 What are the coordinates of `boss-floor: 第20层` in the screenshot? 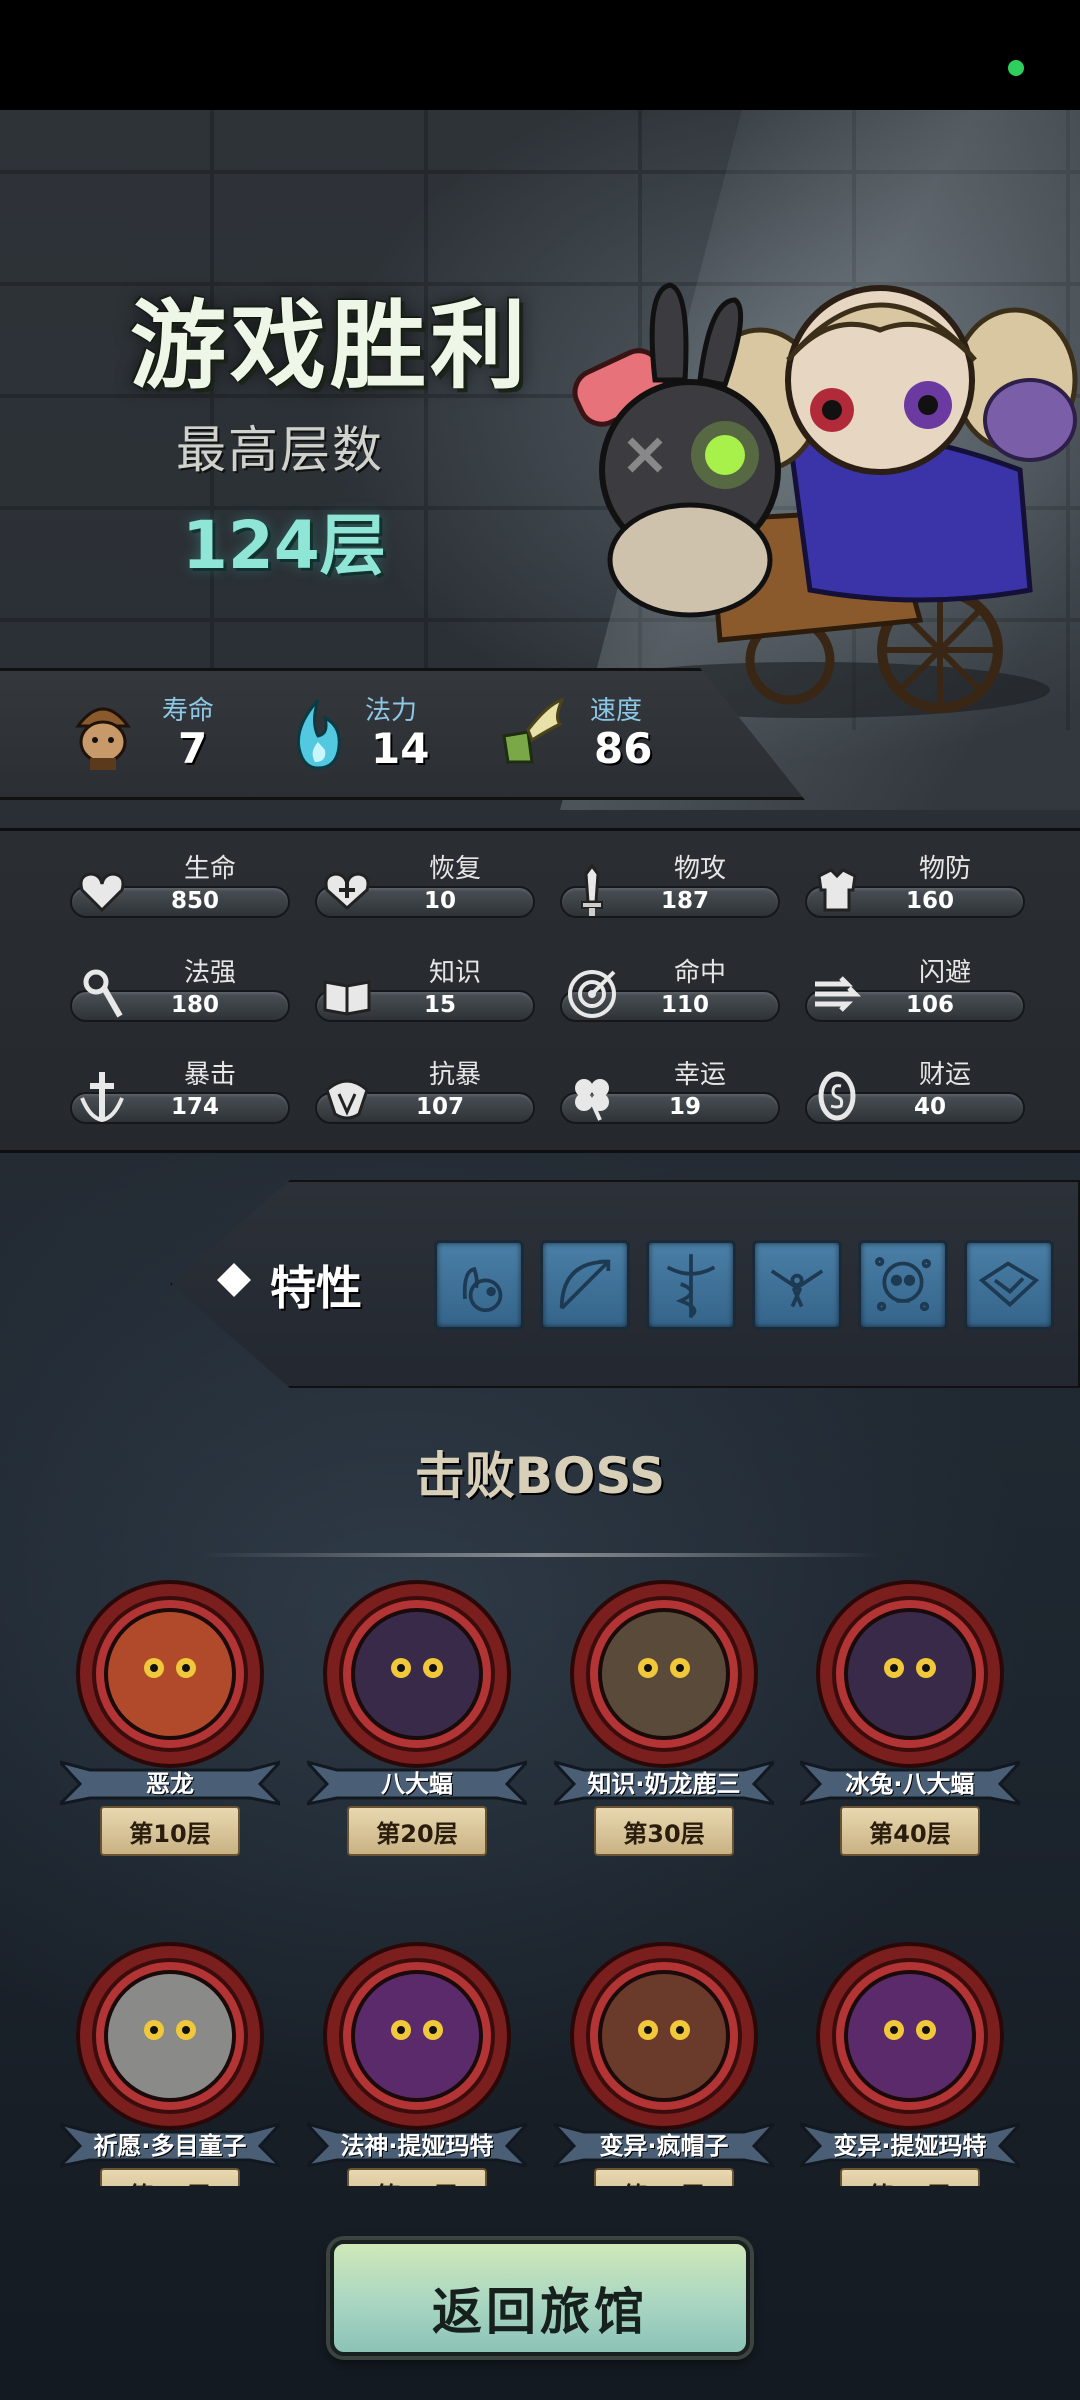 It's located at (417, 1834).